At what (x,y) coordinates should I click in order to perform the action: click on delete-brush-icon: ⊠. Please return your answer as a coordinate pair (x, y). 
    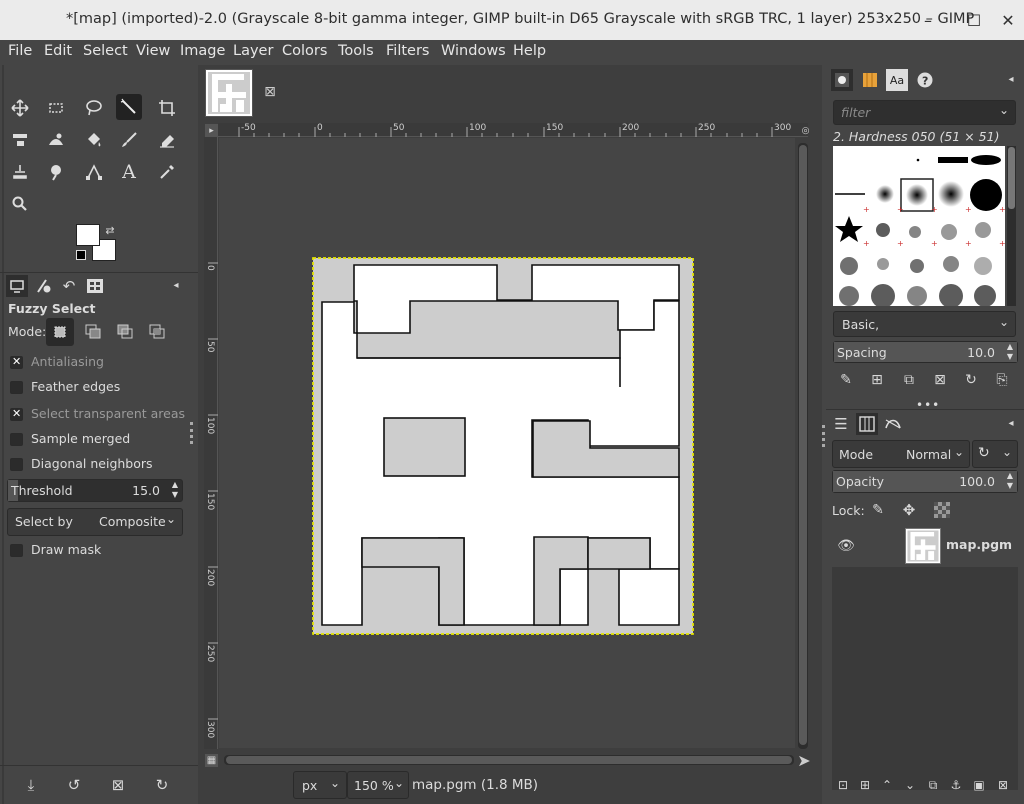
    Looking at the image, I should click on (940, 380).